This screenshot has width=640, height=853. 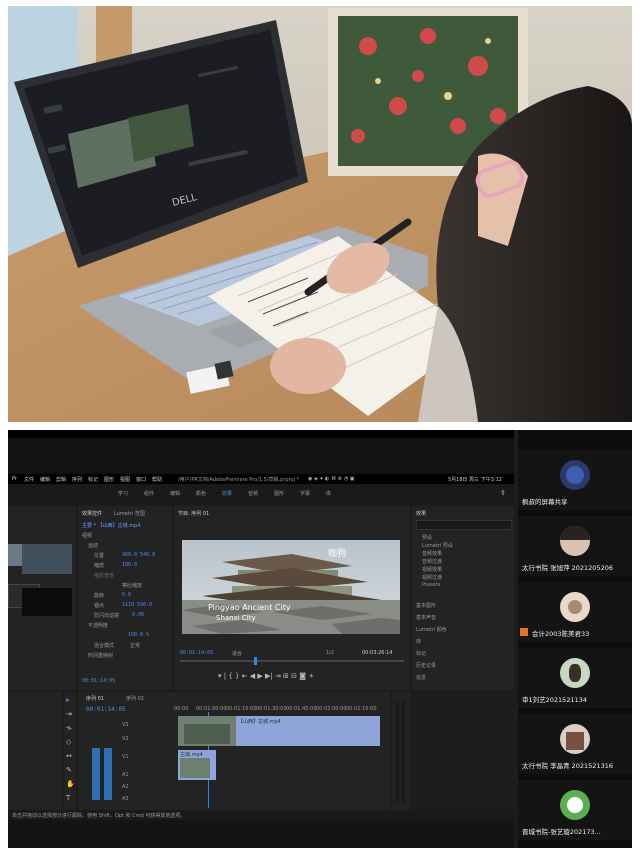 I want to click on menu-item: 编辑, so click(x=45, y=479).